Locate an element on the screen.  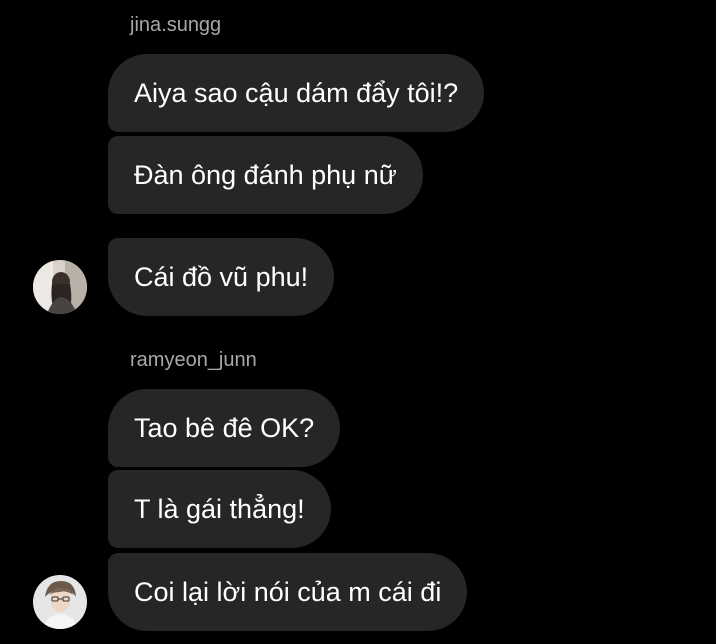
message-bubble: Coi lại lời nói của m cái đi is located at coordinates (288, 592).